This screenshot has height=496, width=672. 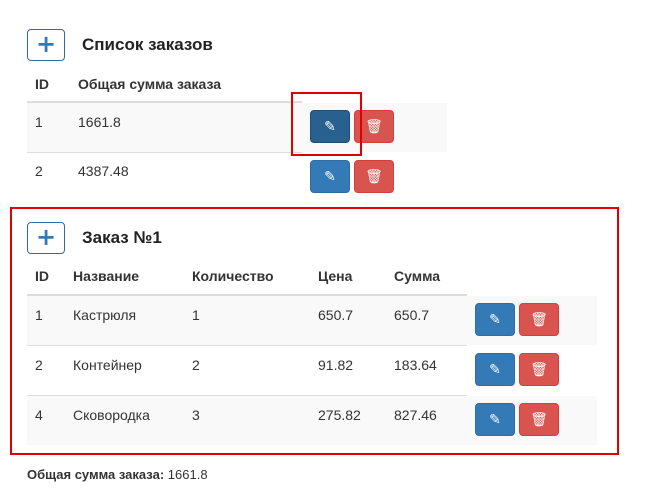 I want to click on order-total: Общая сумма заказа: 1661.8, so click(x=117, y=474).